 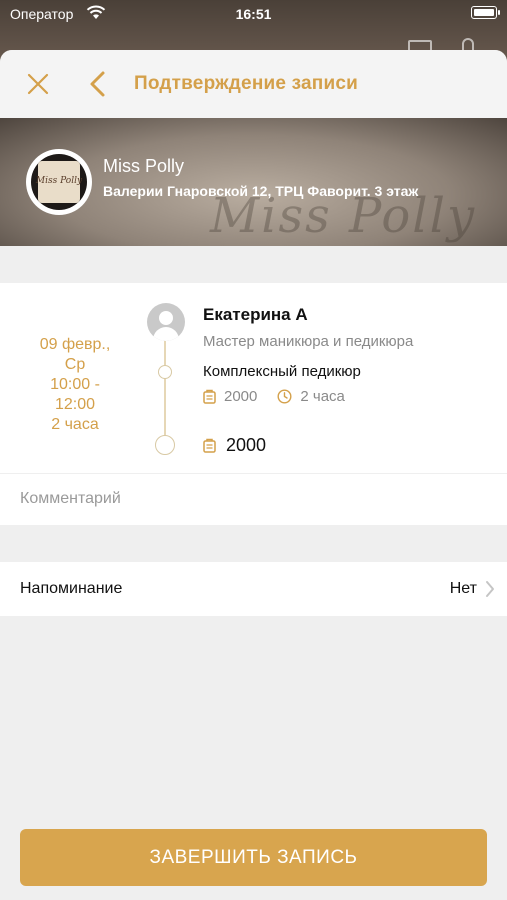 What do you see at coordinates (71, 588) in the screenshot?
I see `reminder-label: Напоминание` at bounding box center [71, 588].